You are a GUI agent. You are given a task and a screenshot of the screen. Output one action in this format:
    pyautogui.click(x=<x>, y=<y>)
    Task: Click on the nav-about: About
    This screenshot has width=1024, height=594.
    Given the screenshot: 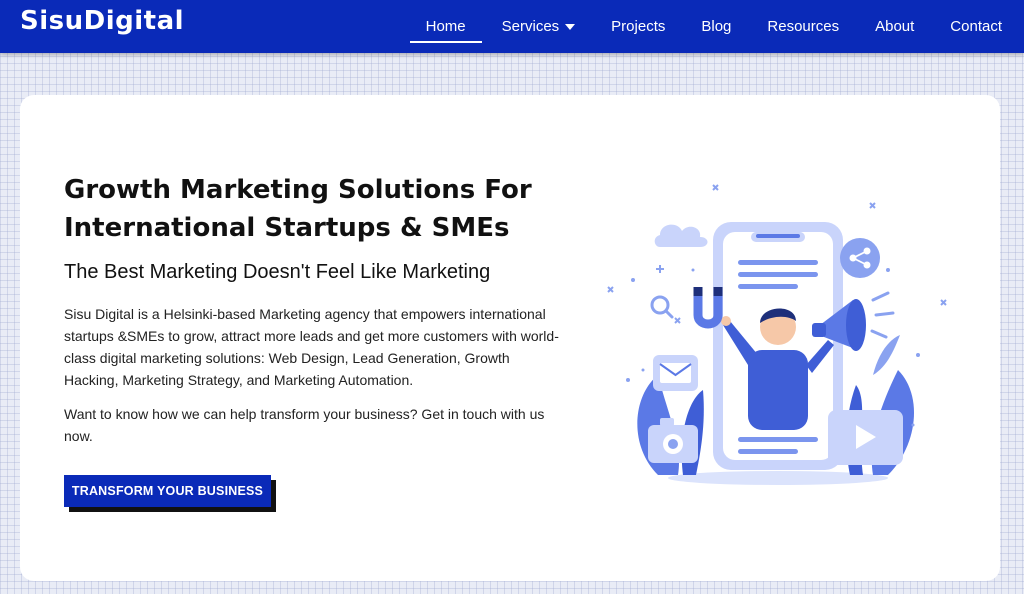 What is the action you would take?
    pyautogui.click(x=894, y=26)
    